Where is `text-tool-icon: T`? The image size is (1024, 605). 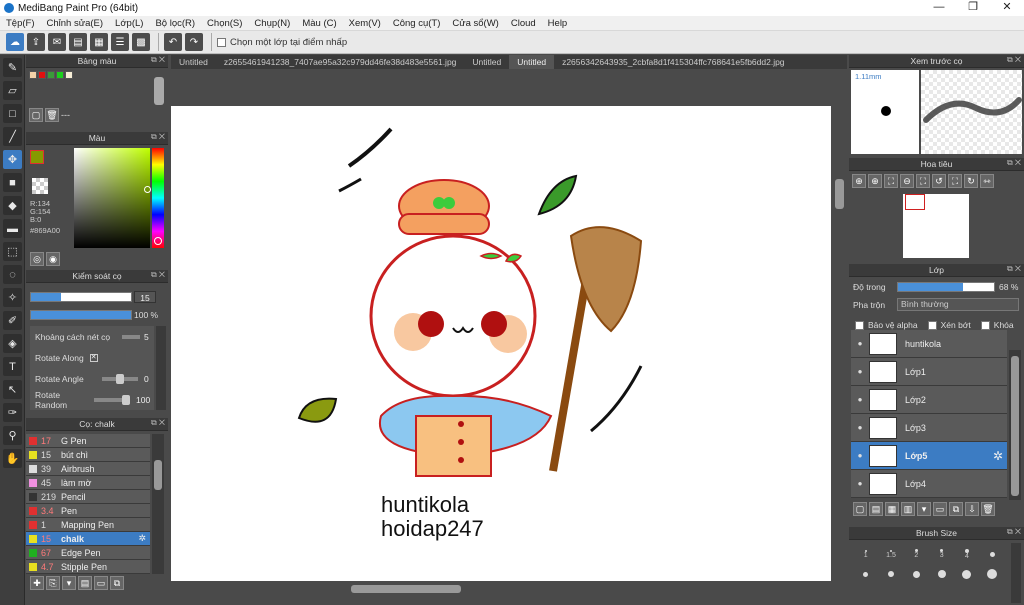
text-tool-icon: T is located at coordinates (12, 366).